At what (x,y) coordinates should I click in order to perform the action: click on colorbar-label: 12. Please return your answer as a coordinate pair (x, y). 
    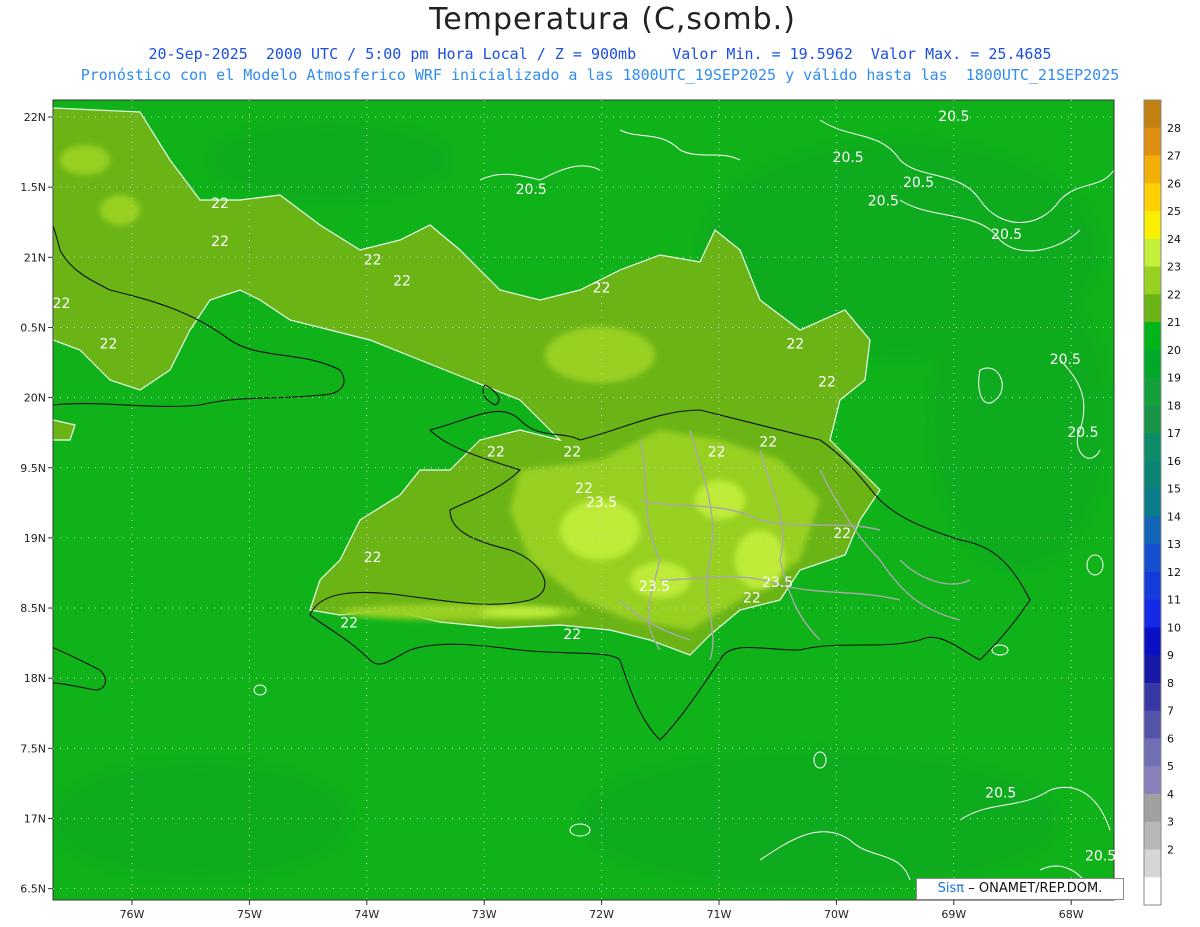
    Looking at the image, I should click on (1174, 572).